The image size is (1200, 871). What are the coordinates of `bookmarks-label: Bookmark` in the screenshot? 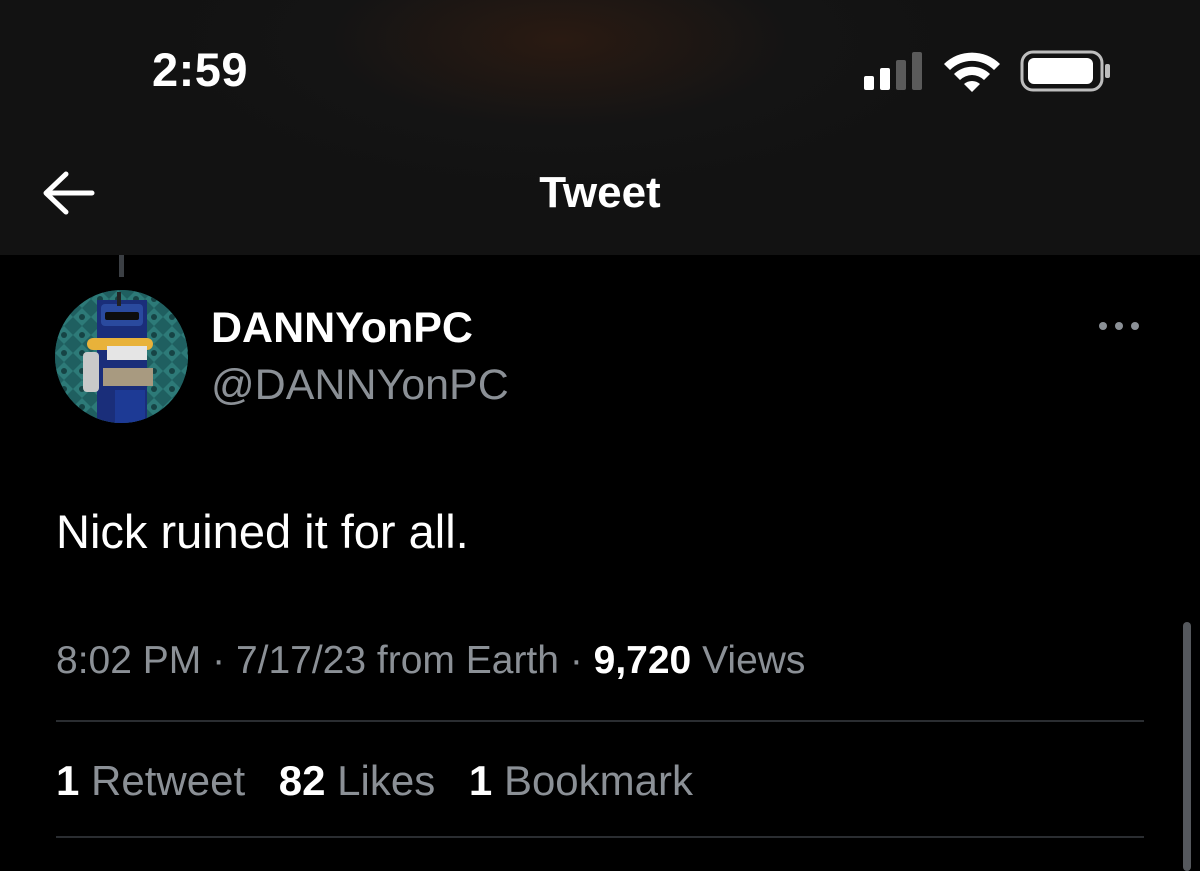 It's located at (598, 780).